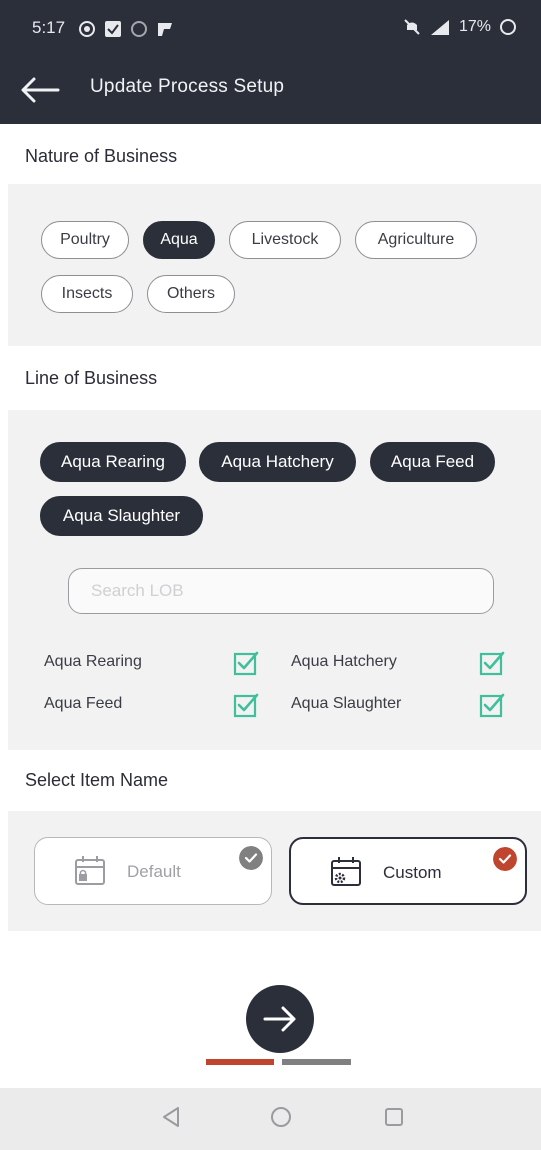 The width and height of the screenshot is (541, 1150). I want to click on chip-aqua: Aqua, so click(179, 240).